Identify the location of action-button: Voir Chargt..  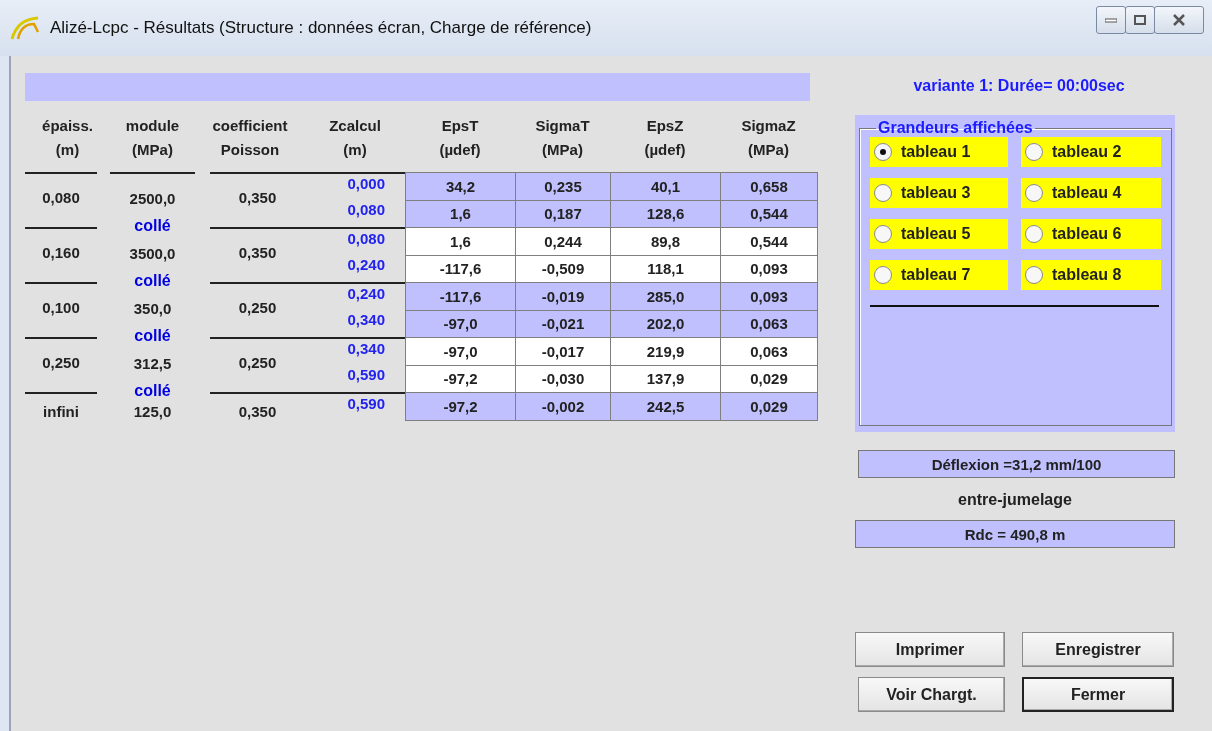
(931, 694).